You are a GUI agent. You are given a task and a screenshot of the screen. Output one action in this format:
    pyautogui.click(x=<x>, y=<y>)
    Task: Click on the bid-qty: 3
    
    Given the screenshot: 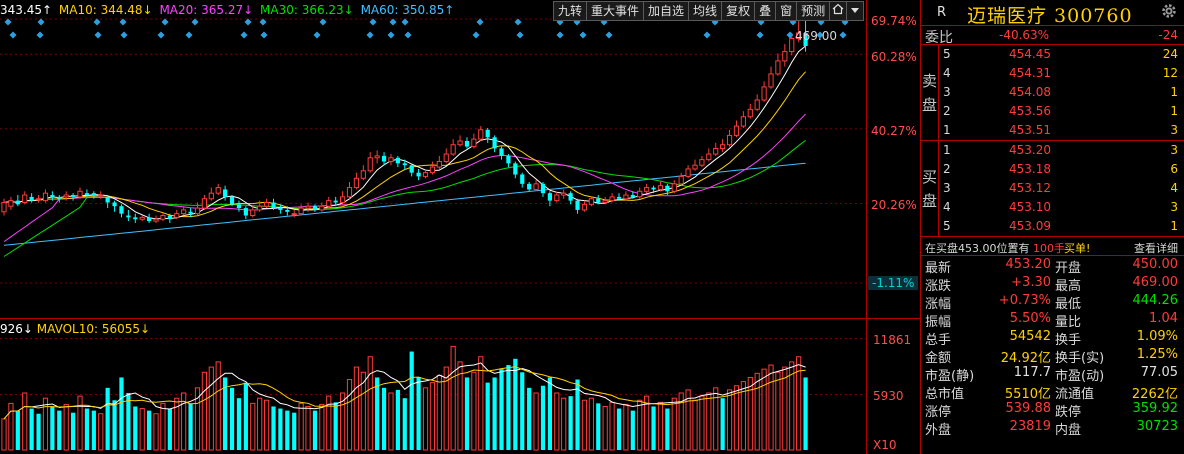 What is the action you would take?
    pyautogui.click(x=1174, y=150)
    